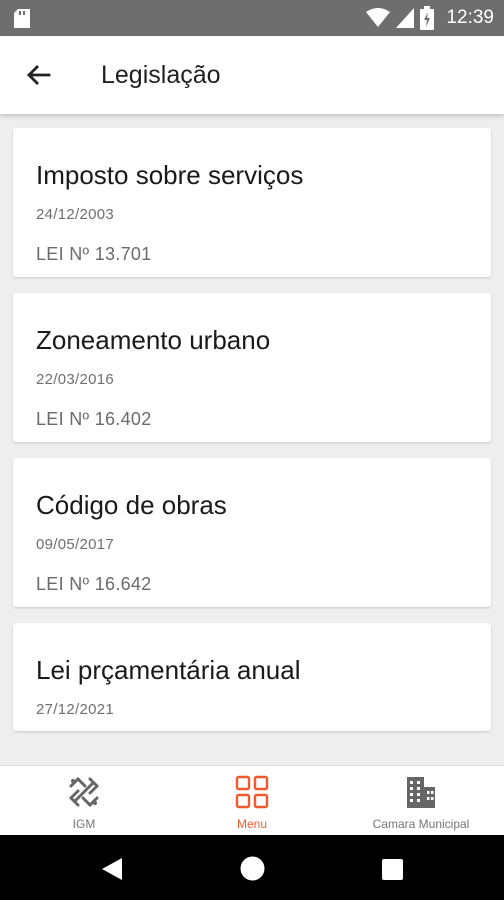  What do you see at coordinates (252, 792) in the screenshot?
I see `grid-icon` at bounding box center [252, 792].